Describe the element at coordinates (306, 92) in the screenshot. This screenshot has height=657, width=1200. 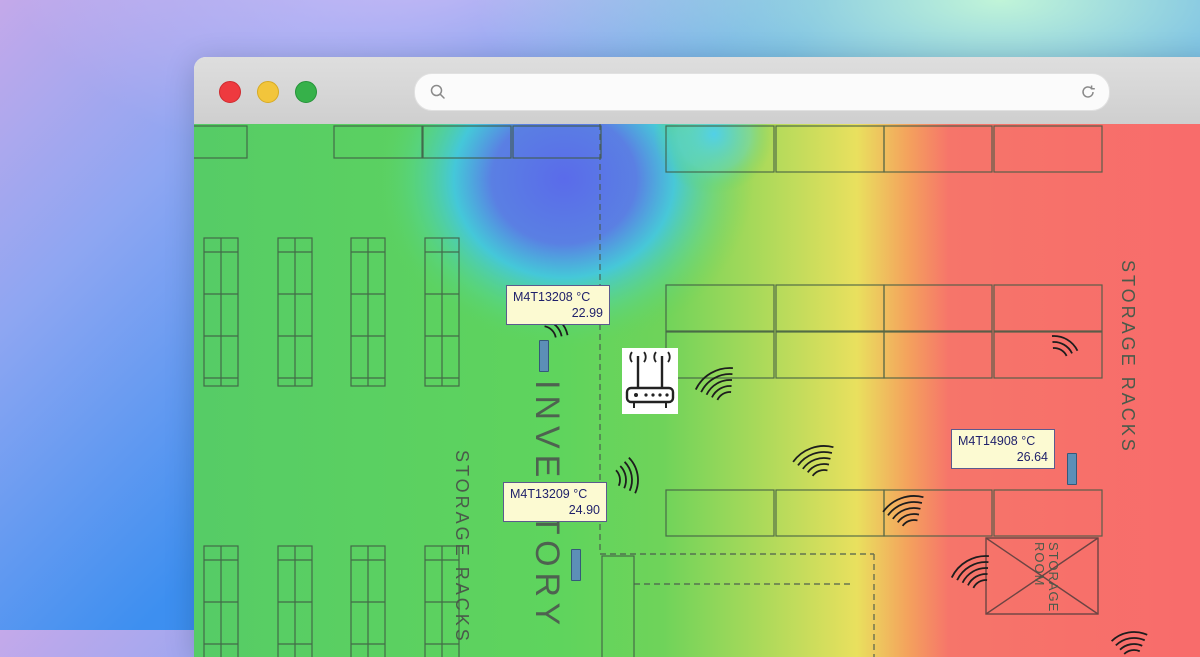
I see `maximize-window-button` at that location.